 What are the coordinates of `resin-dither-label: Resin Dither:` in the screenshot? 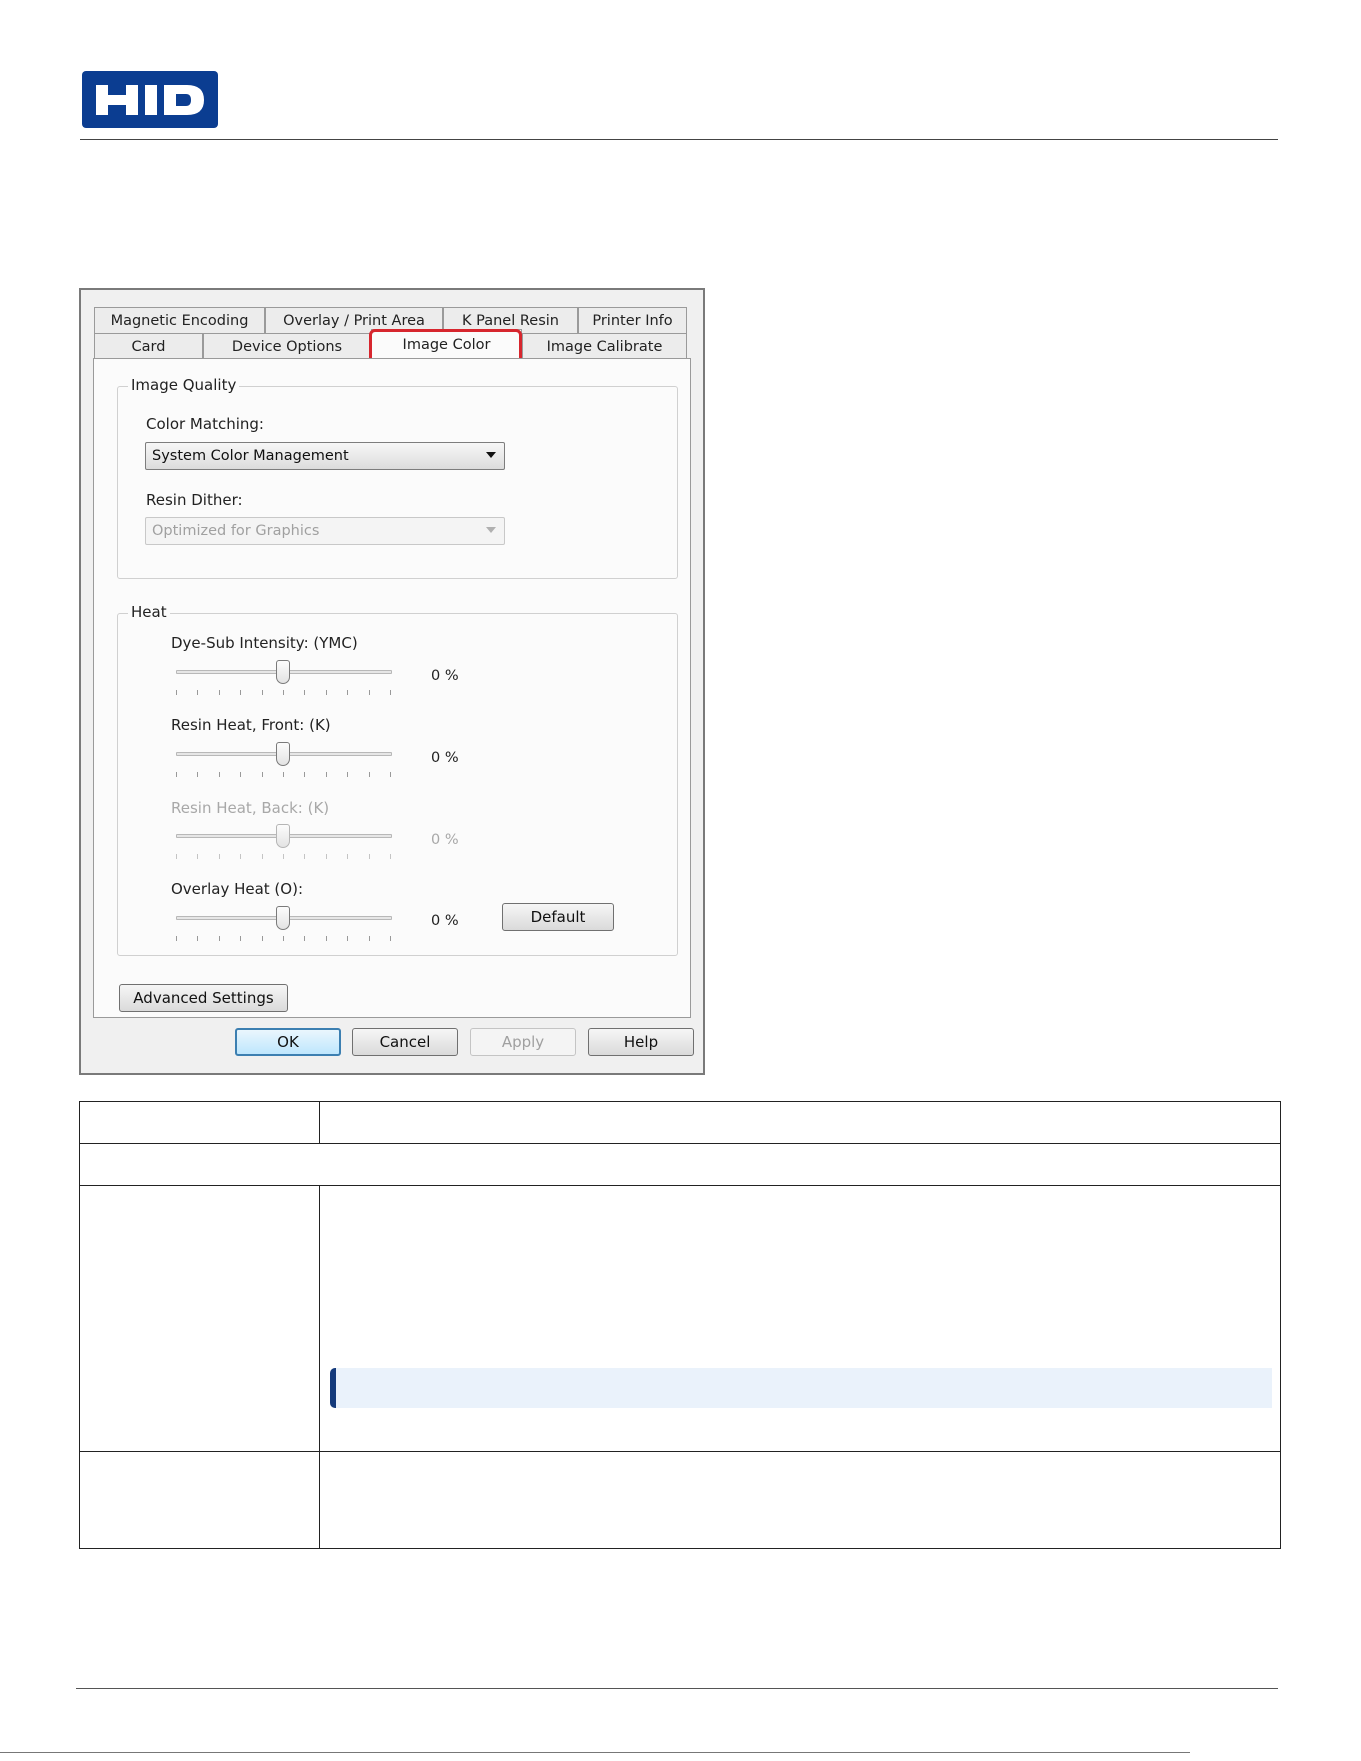 It's located at (194, 500).